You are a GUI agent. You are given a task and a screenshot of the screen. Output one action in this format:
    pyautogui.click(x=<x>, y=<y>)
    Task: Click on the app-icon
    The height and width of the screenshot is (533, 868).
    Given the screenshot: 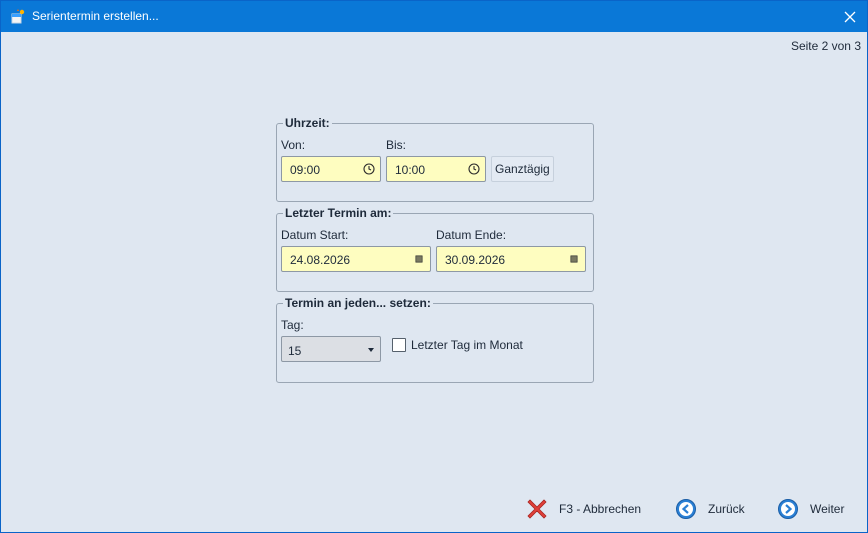 What is the action you would take?
    pyautogui.click(x=18, y=16)
    